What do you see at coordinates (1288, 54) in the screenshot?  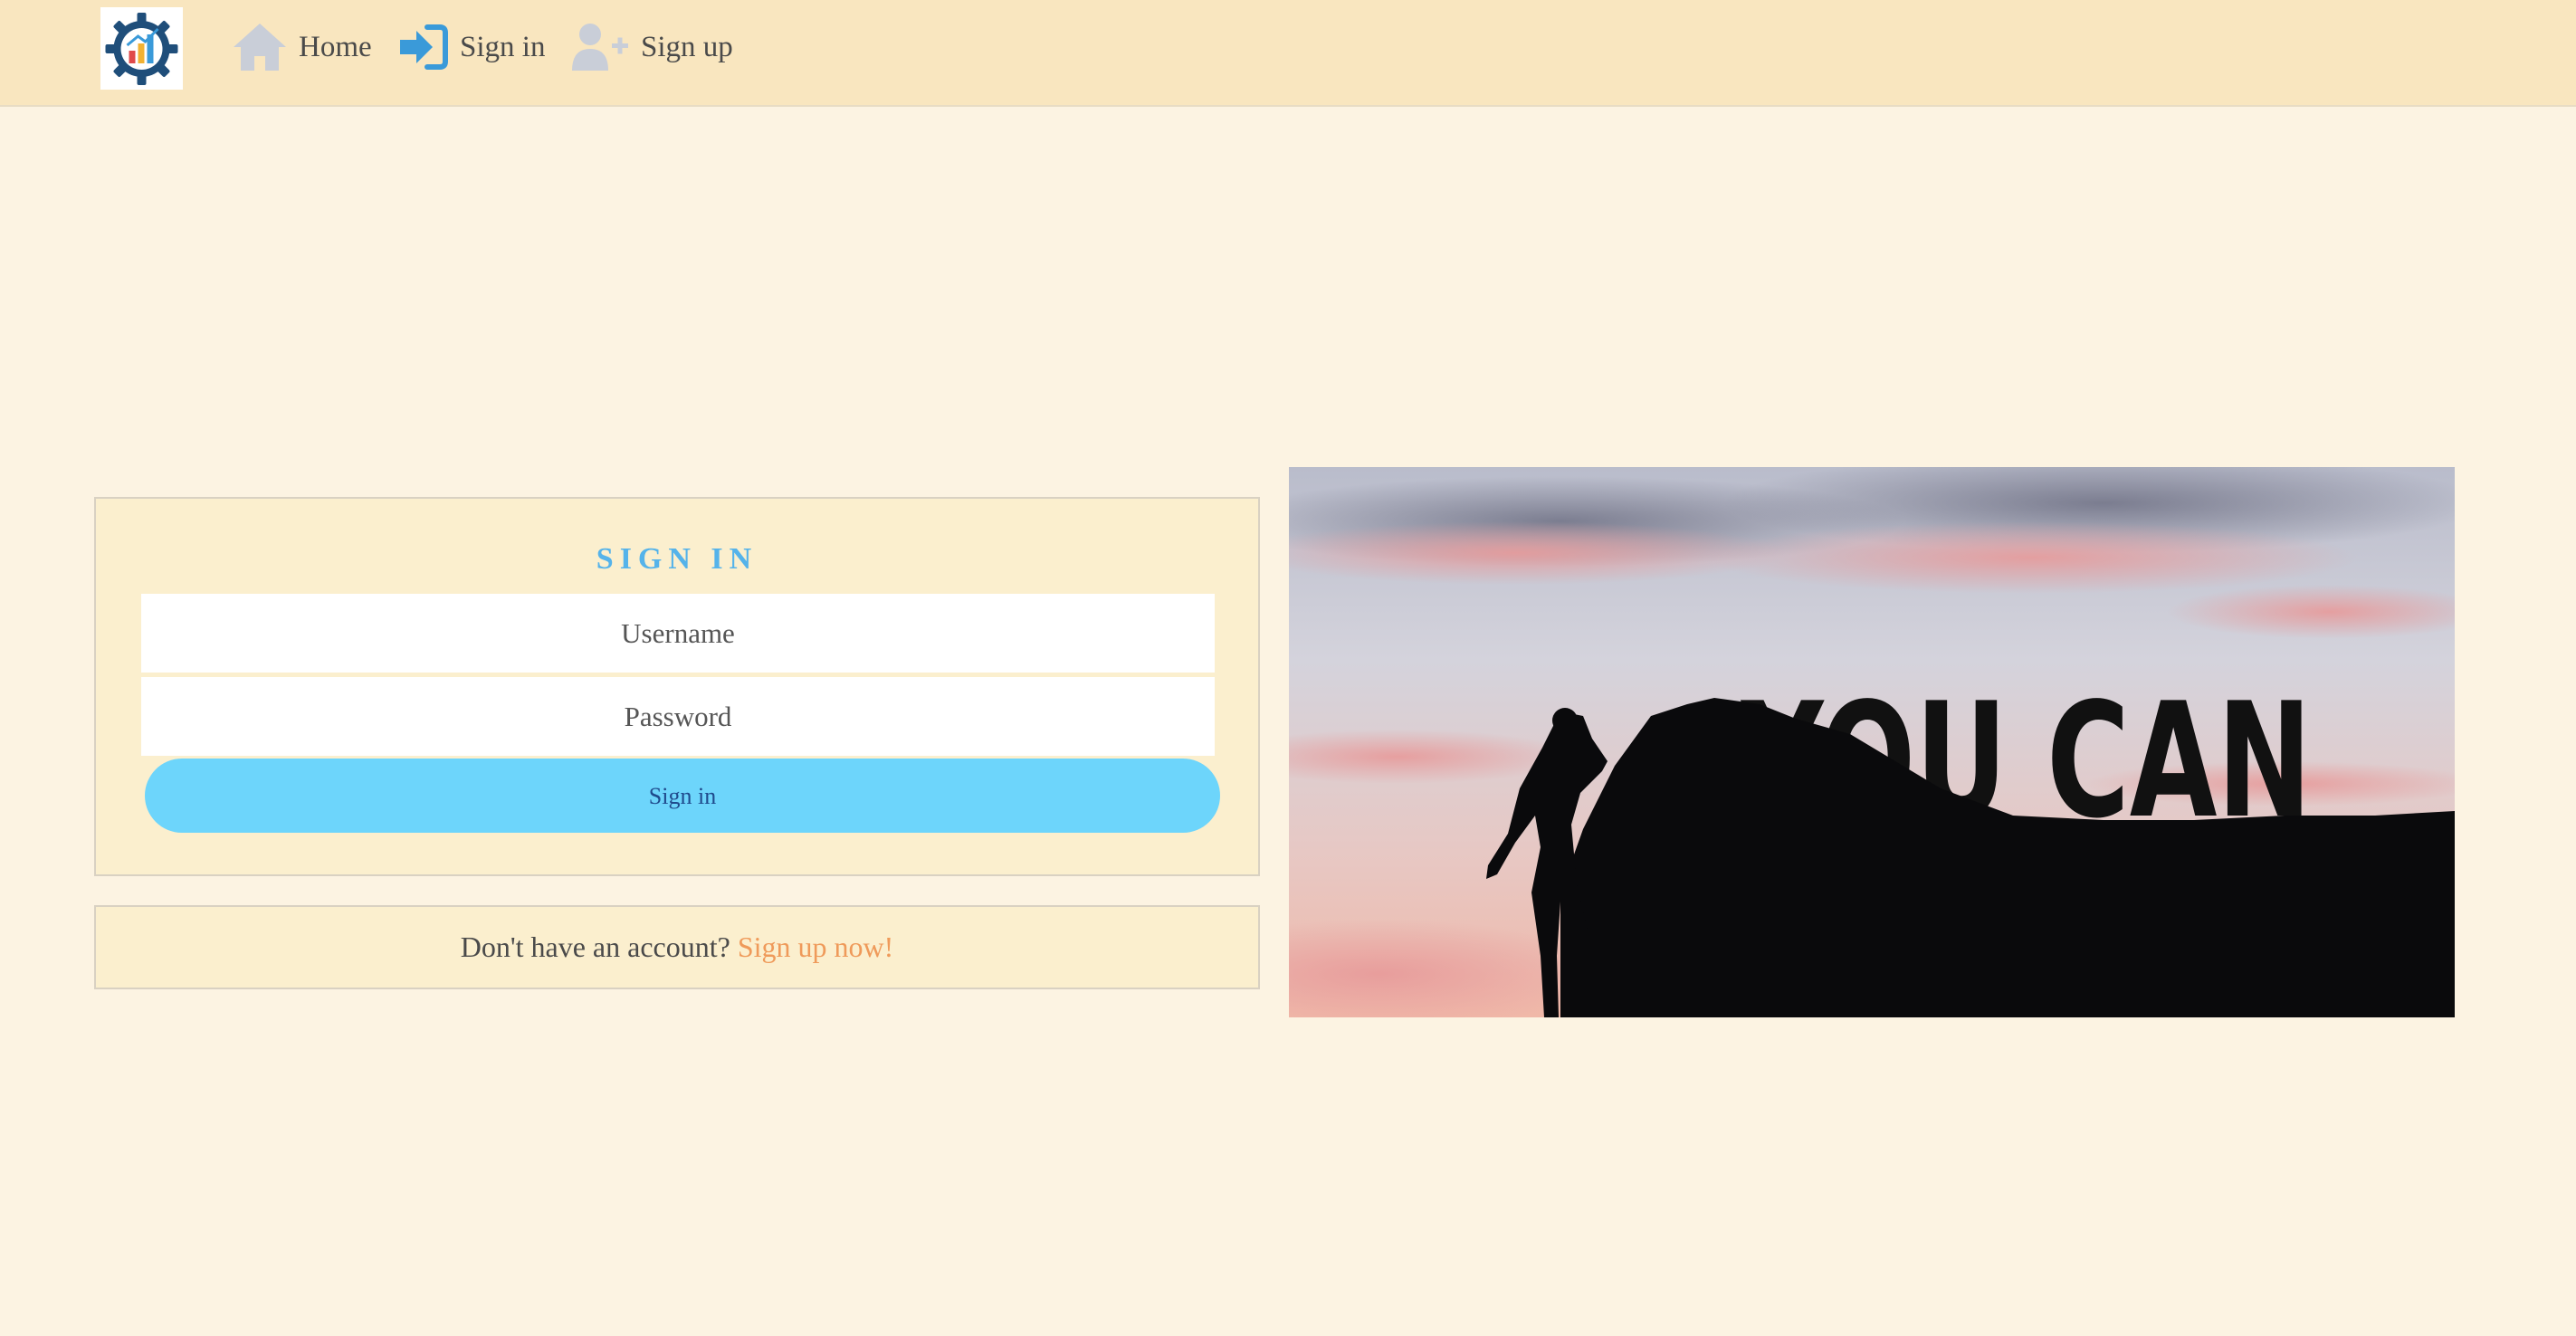 I see `top-navbar: Home Sign in Sign up` at bounding box center [1288, 54].